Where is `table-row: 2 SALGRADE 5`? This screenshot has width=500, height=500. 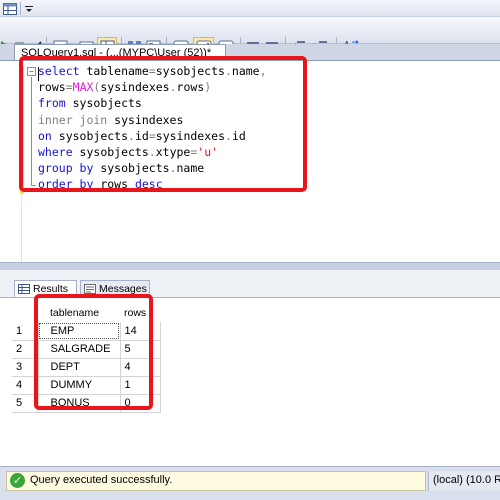
table-row: 2 SALGRADE 5 is located at coordinates (86, 349).